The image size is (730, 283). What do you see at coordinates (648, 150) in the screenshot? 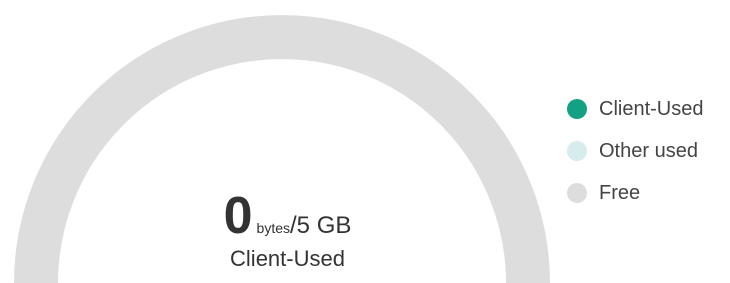
I see `legend-label-other-used: Other used` at bounding box center [648, 150].